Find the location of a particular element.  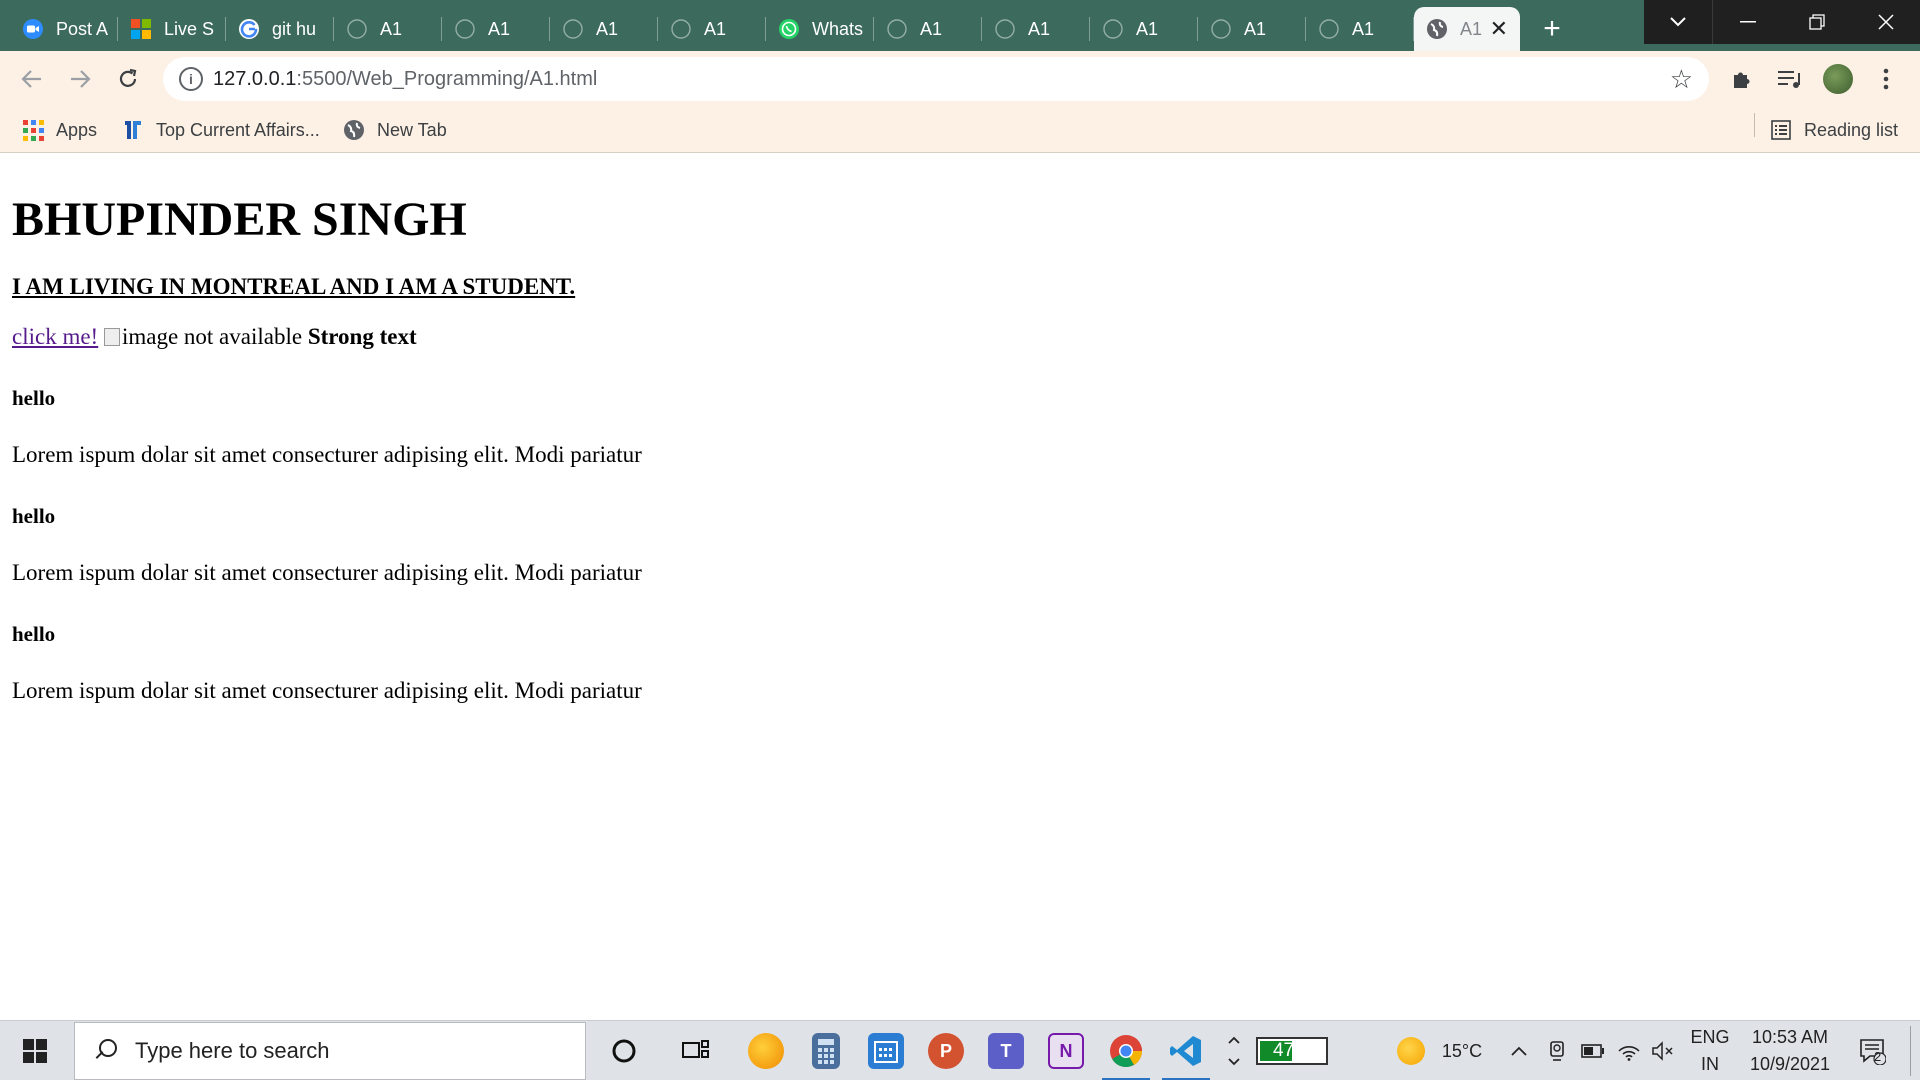

extensions-puzzle-icon is located at coordinates (1742, 79).